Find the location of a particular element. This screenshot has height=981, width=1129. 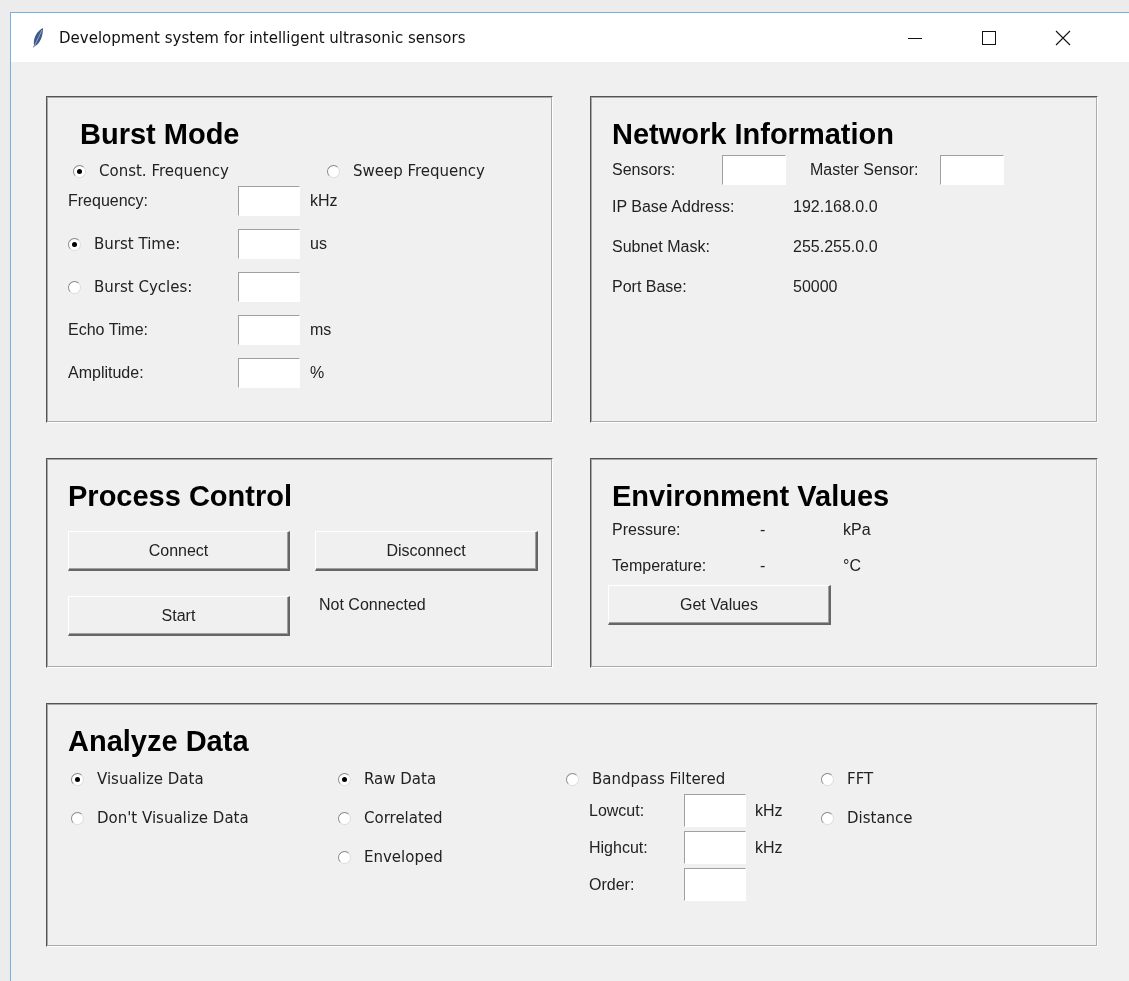

status-text: Not Connected is located at coordinates (373, 605).